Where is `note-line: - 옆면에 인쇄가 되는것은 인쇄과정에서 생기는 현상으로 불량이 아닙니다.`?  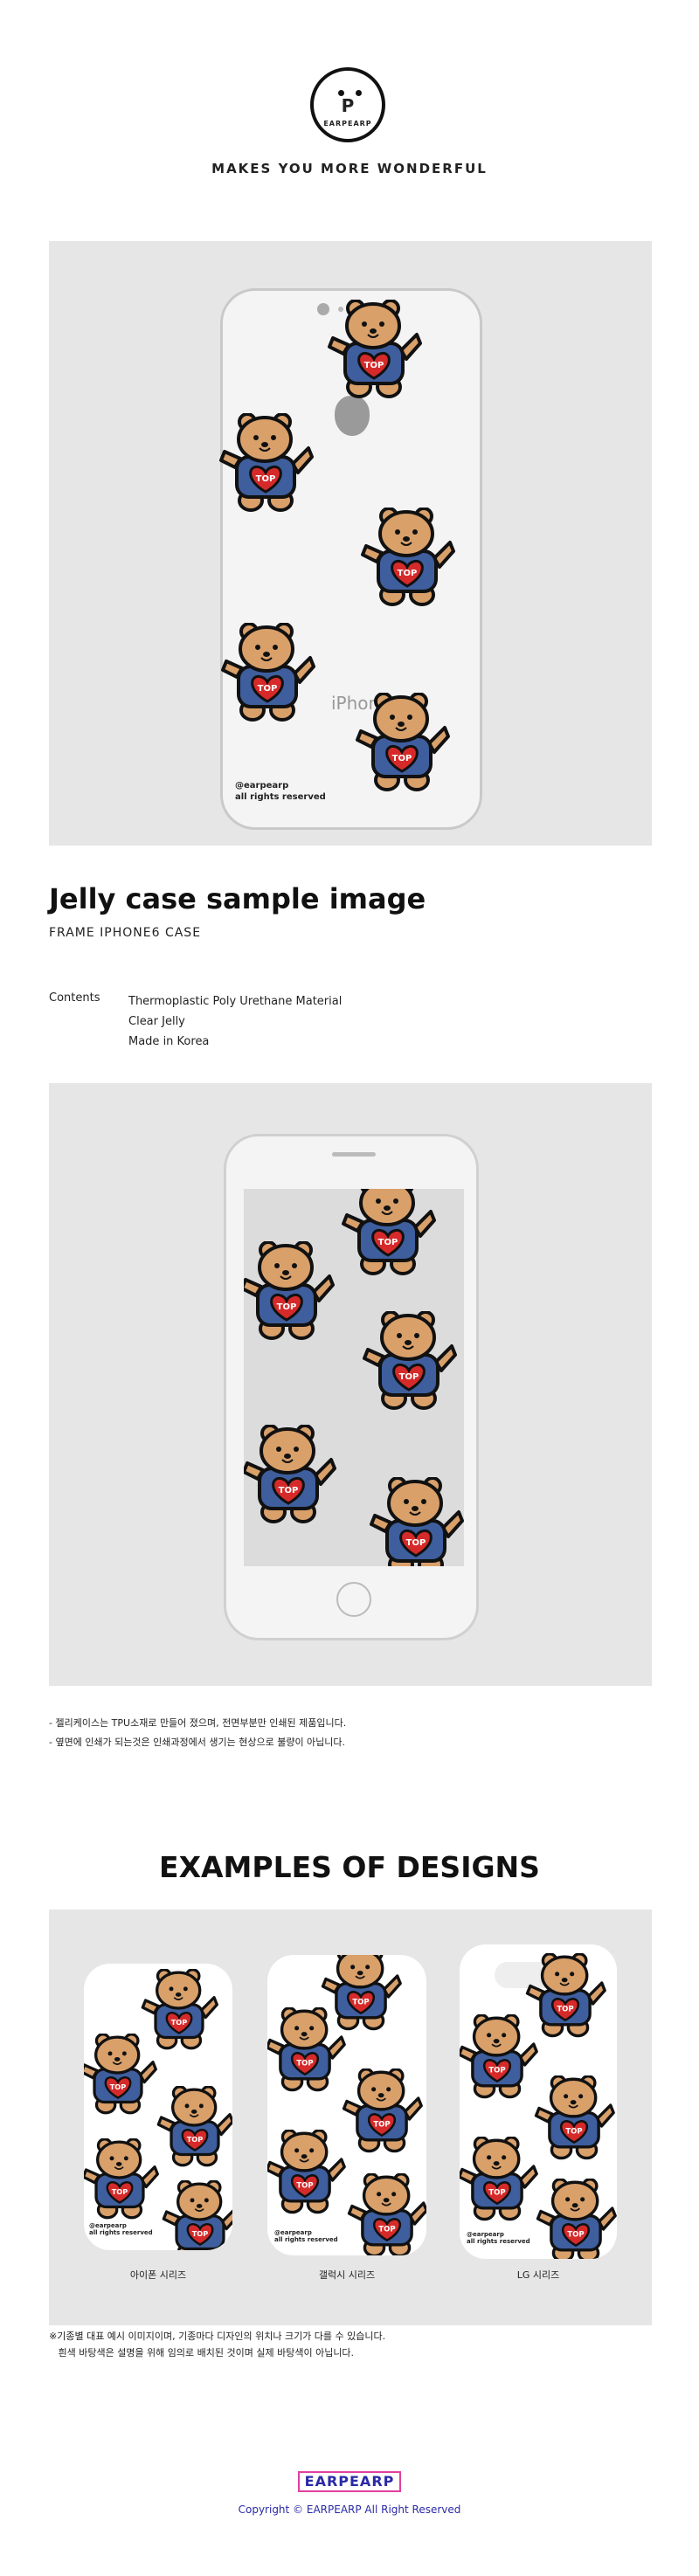
note-line: - 옆면에 인쇄가 되는것은 인쇄과정에서 생기는 현상으로 불량이 아닙니다. is located at coordinates (198, 1742).